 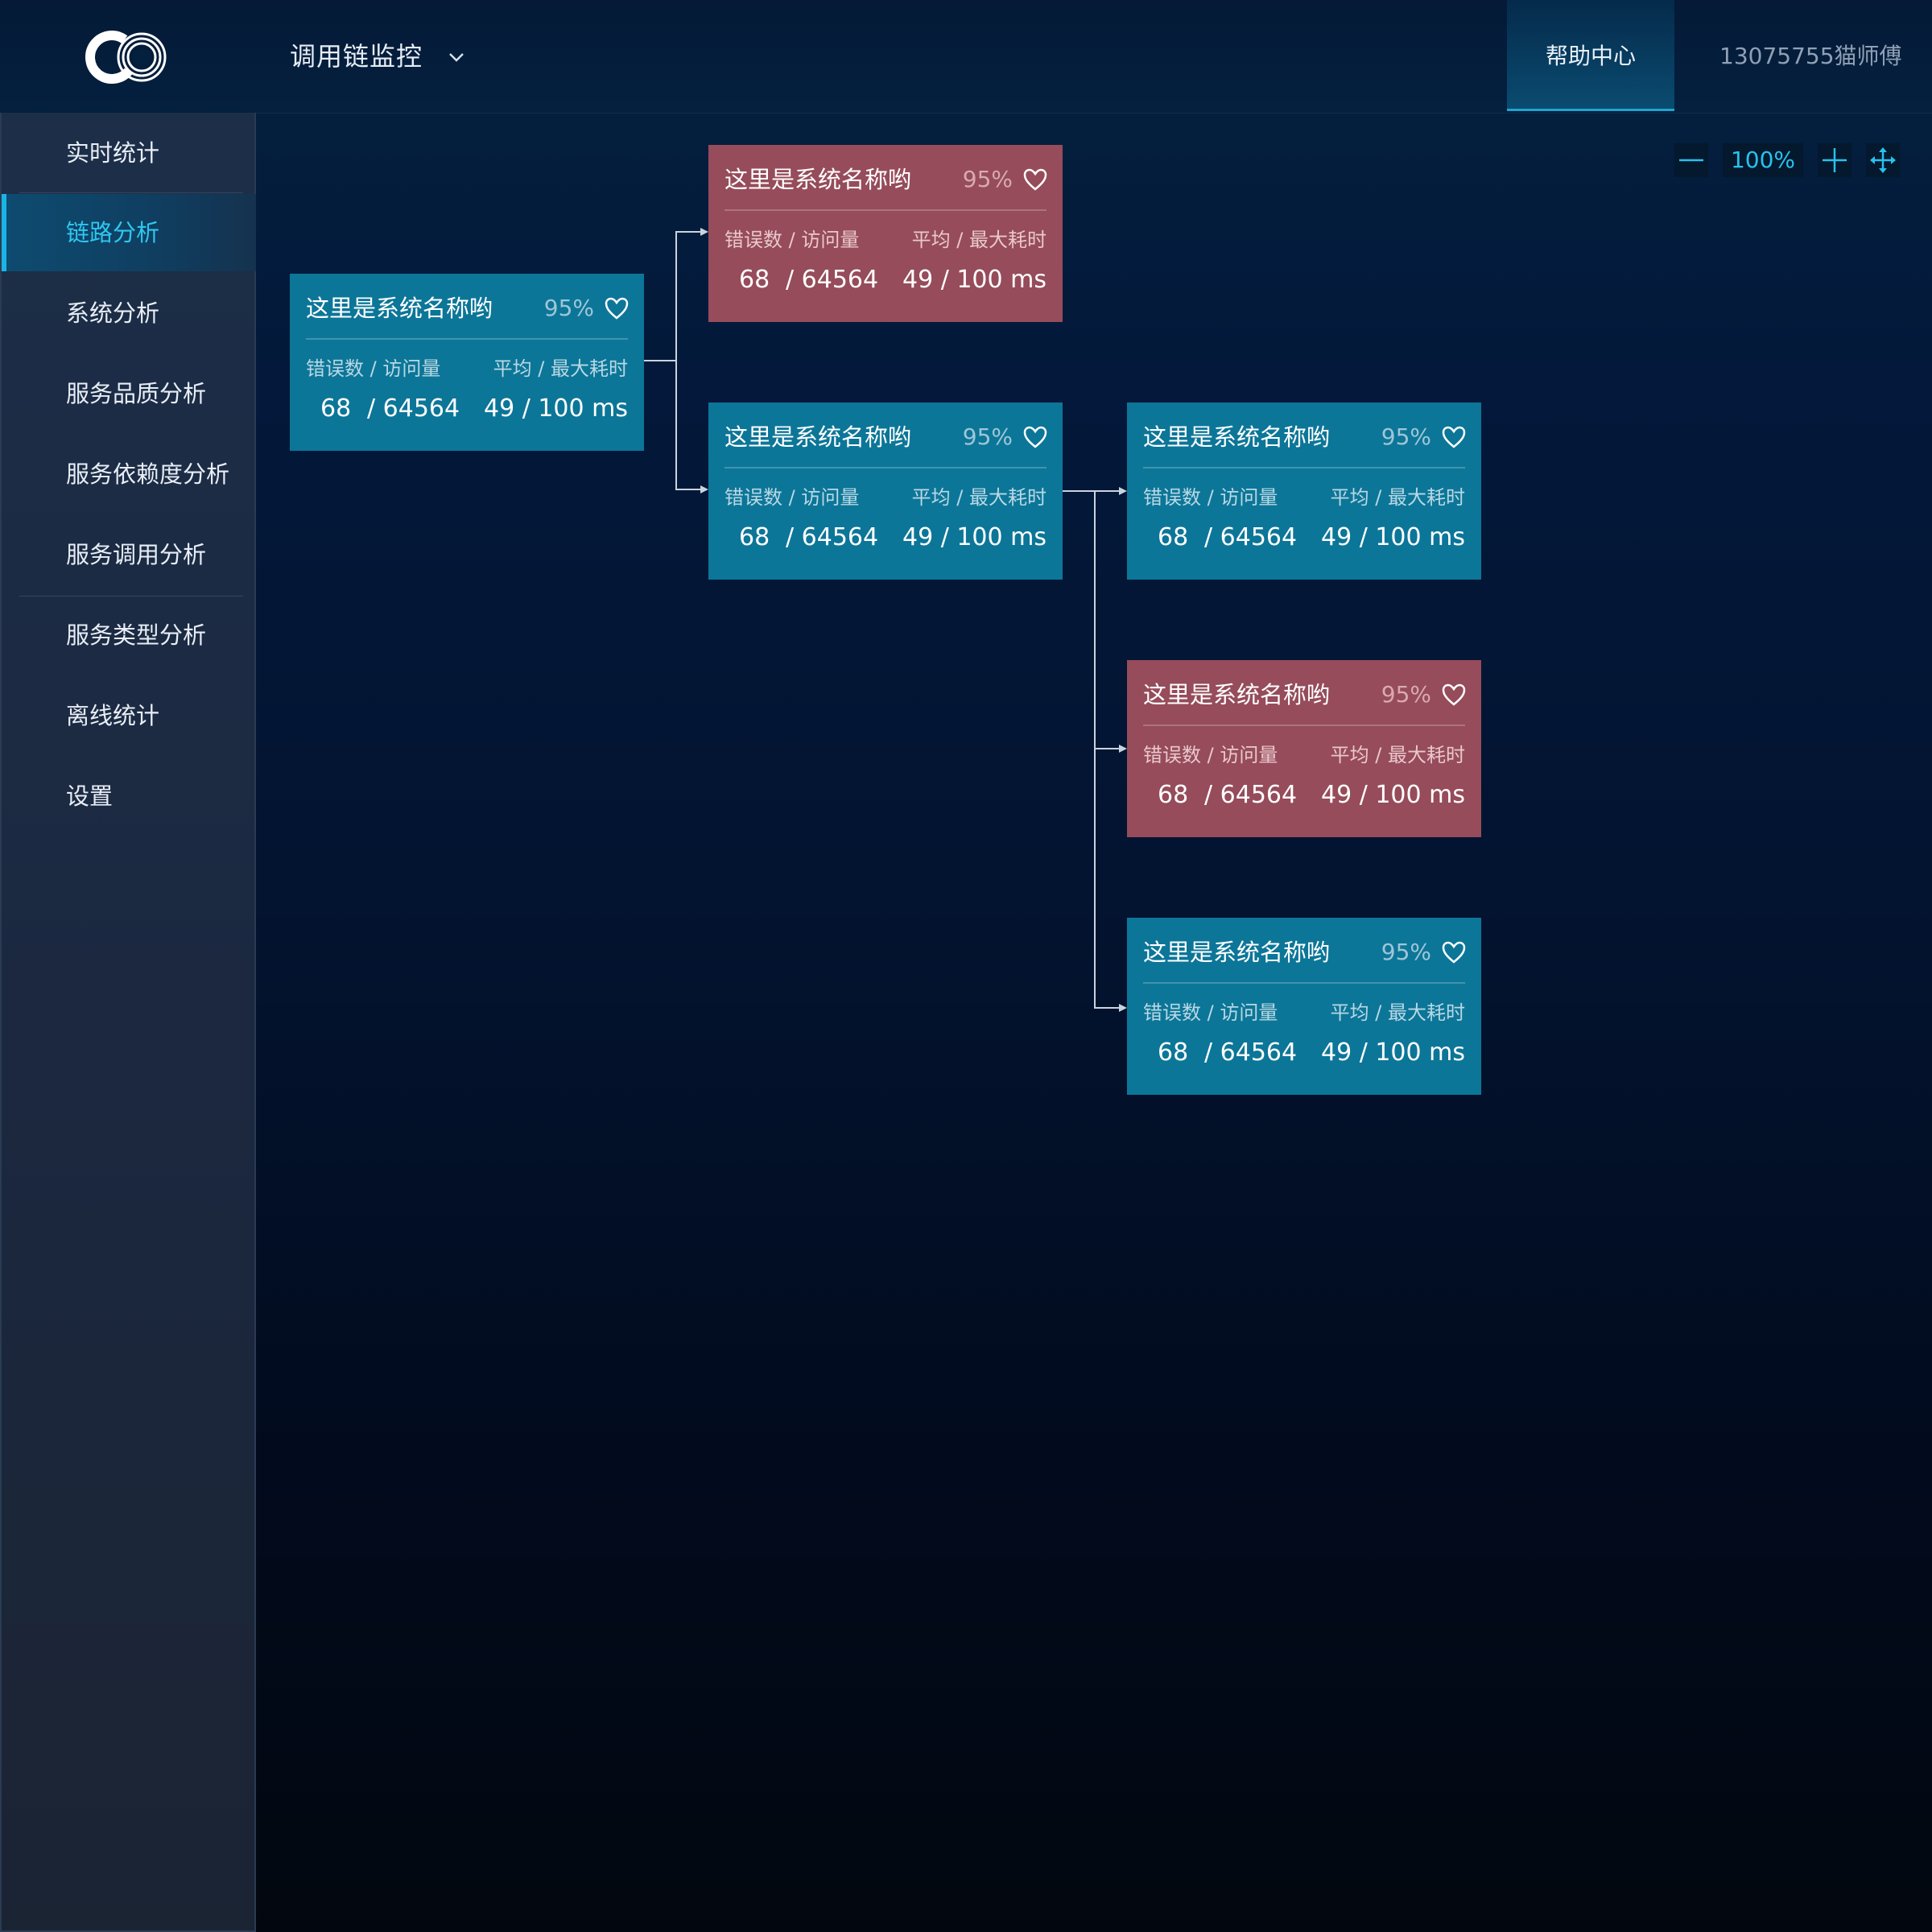 I want to click on sidebar-item-service-types: 服务类型分析, so click(x=129, y=635).